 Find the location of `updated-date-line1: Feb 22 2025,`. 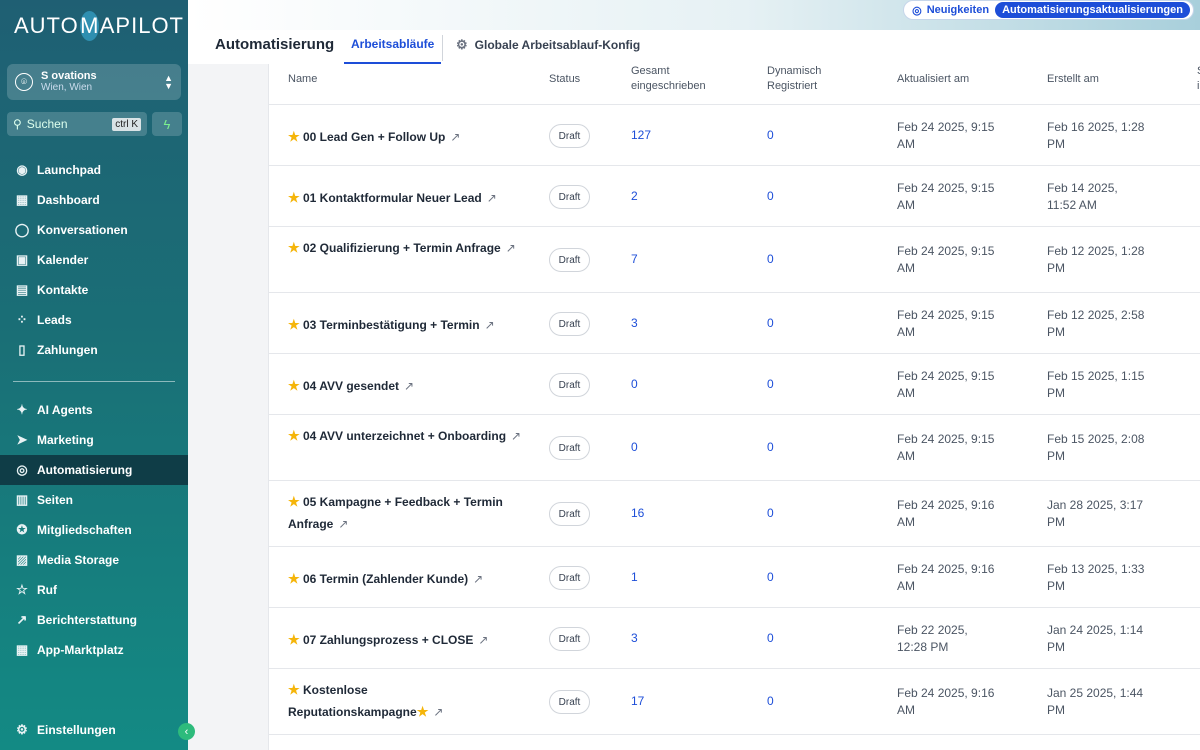

updated-date-line1: Feb 22 2025, is located at coordinates (932, 630).